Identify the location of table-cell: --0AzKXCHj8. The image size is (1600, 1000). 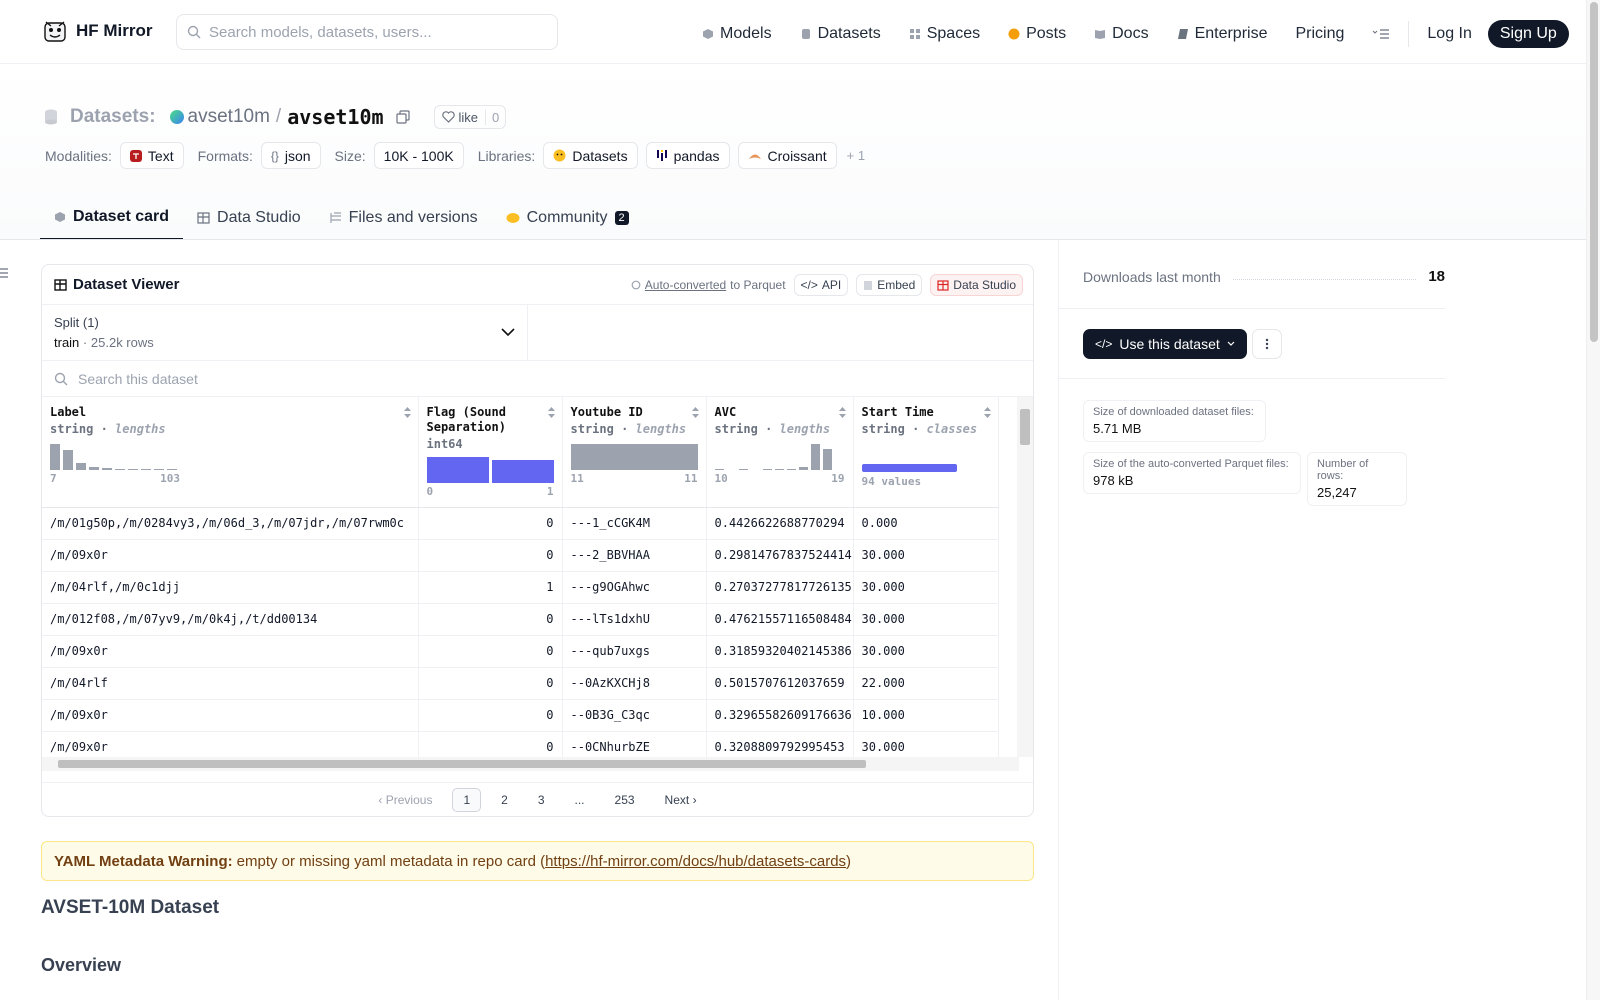
(634, 683).